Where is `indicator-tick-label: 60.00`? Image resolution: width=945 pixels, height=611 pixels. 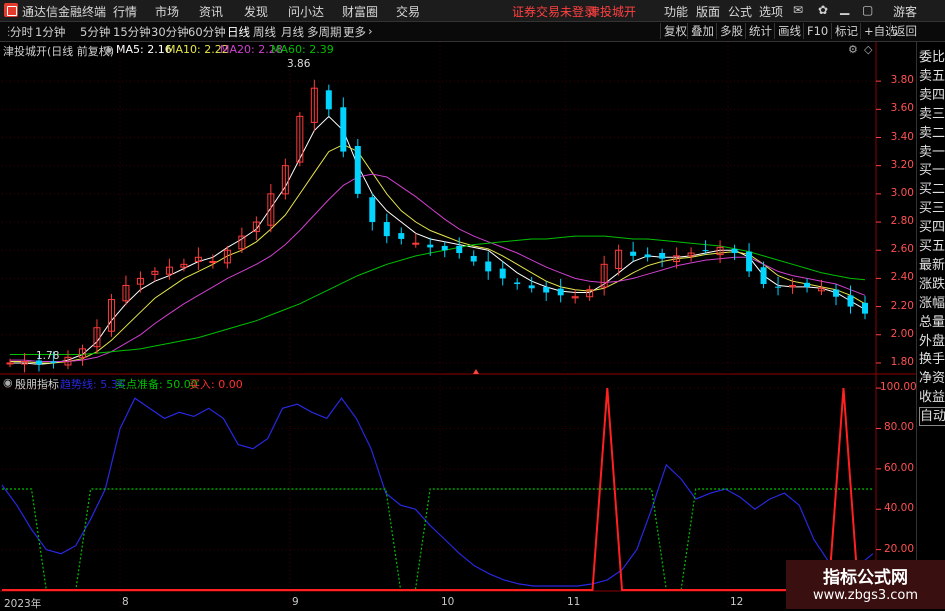
indicator-tick-label: 60.00 is located at coordinates (898, 467).